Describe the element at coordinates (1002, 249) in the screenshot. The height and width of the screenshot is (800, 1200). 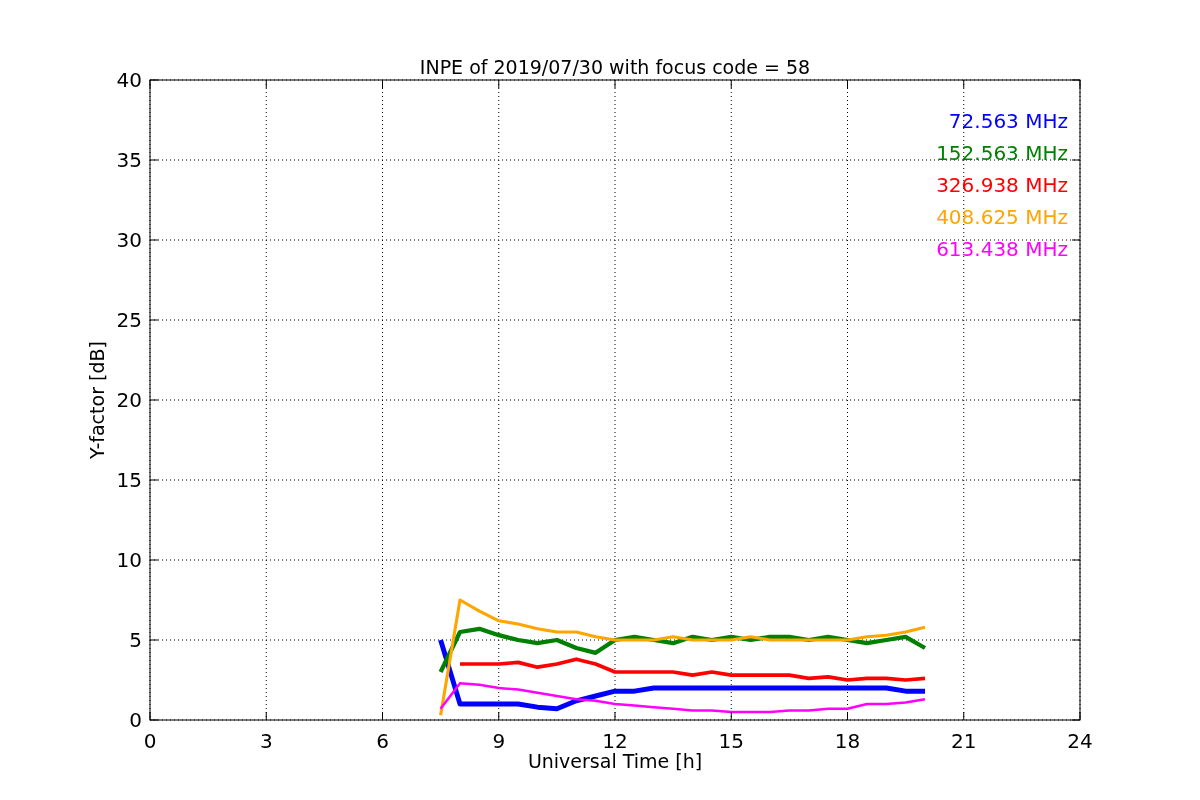
I see `legend-label: 613.438 MHz` at that location.